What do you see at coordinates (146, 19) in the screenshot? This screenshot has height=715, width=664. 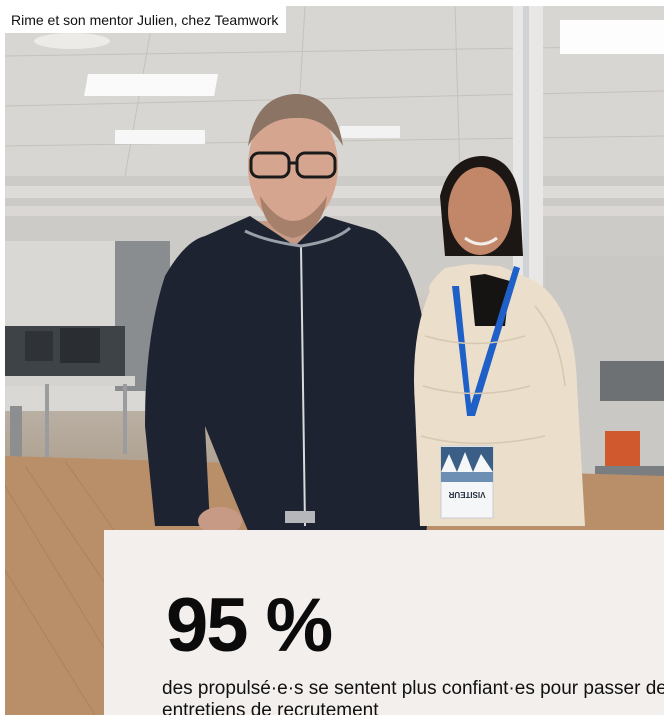 I see `photo-caption: Rime et son mentor Julien, chez Teamwork` at bounding box center [146, 19].